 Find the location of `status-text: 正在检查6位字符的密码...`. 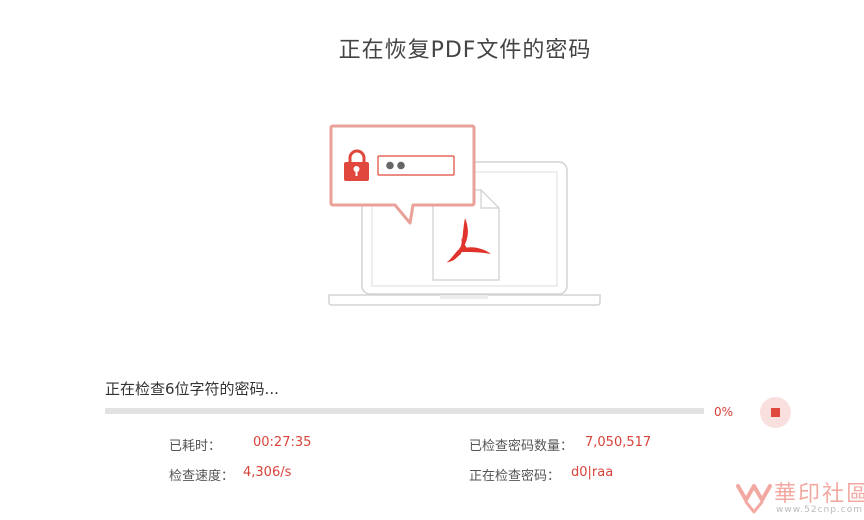

status-text: 正在检查6位字符的密码... is located at coordinates (192, 389).